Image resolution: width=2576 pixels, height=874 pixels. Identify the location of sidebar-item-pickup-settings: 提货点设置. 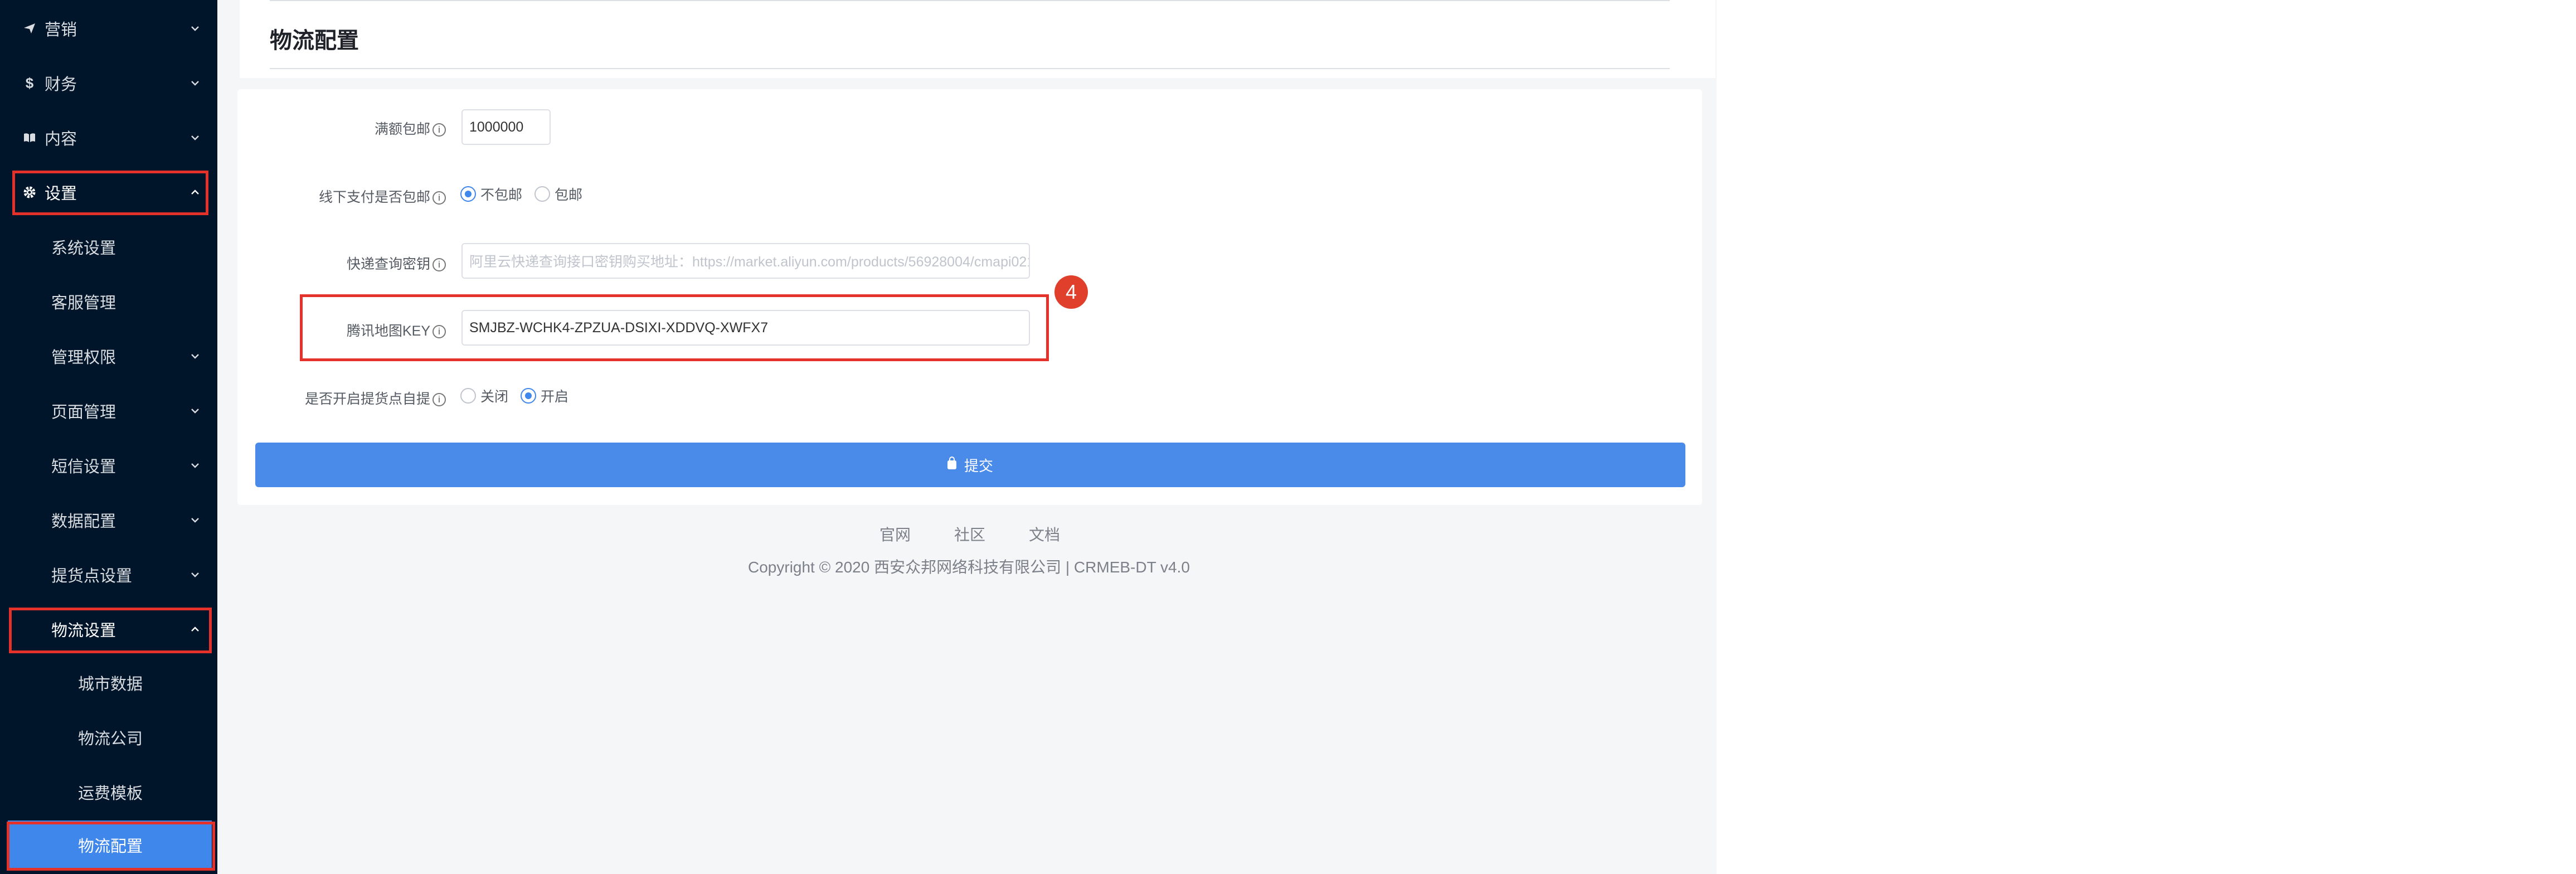
(108, 575).